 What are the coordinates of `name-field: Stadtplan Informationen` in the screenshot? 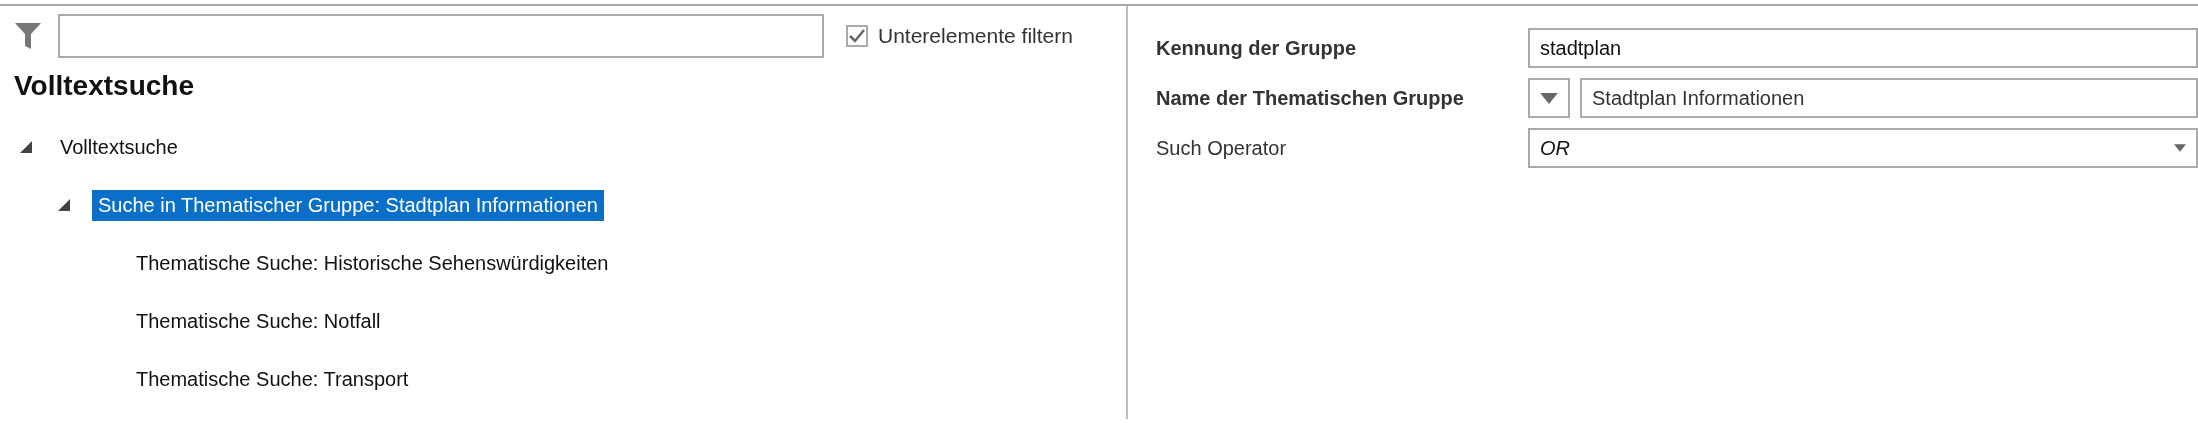 It's located at (1889, 98).